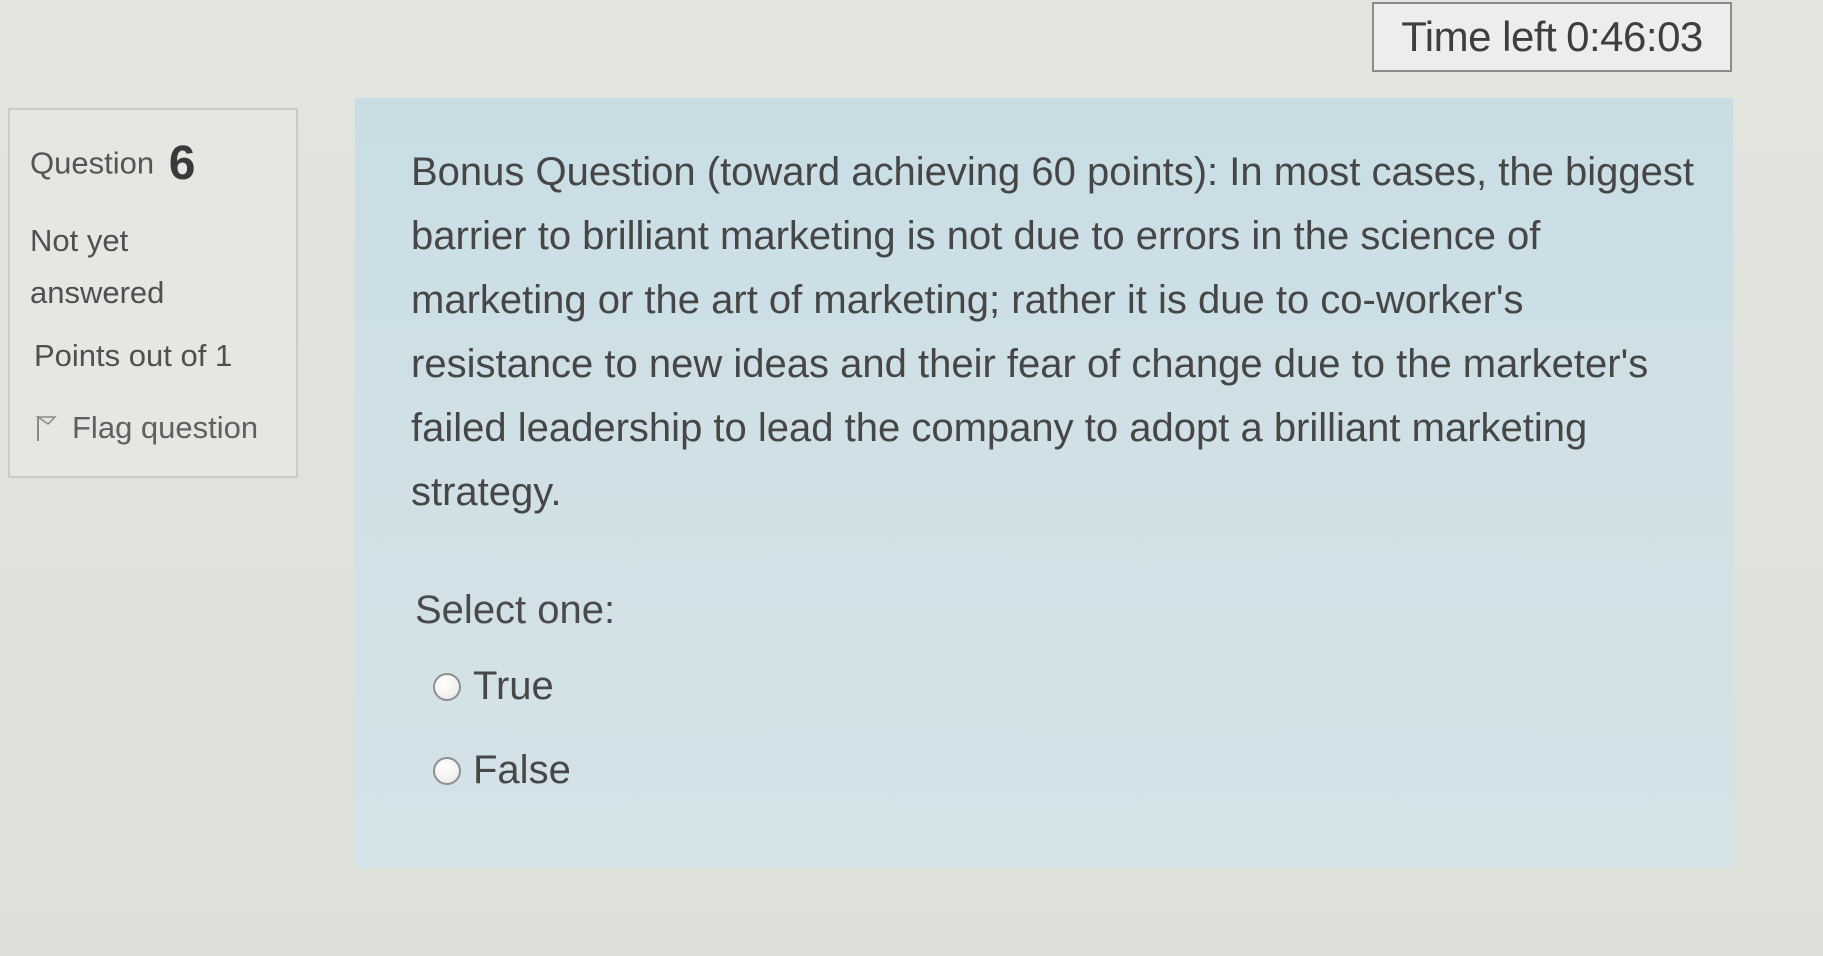 This screenshot has height=956, width=1823. I want to click on timer-value: 0:46:03, so click(1634, 36).